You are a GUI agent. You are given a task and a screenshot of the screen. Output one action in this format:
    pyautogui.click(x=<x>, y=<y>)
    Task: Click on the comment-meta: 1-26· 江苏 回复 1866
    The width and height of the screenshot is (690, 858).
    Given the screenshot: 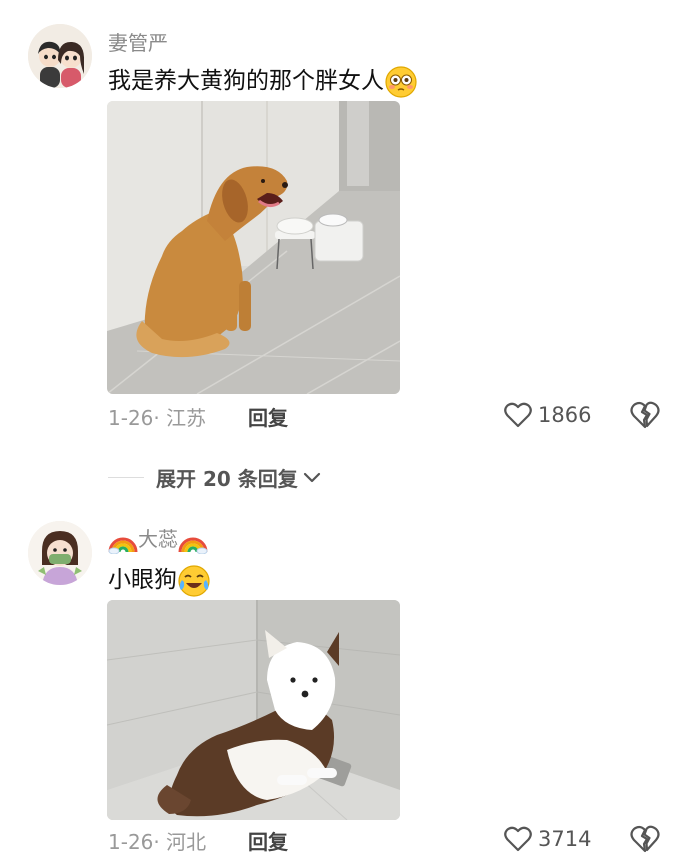 What is the action you would take?
    pyautogui.click(x=388, y=417)
    